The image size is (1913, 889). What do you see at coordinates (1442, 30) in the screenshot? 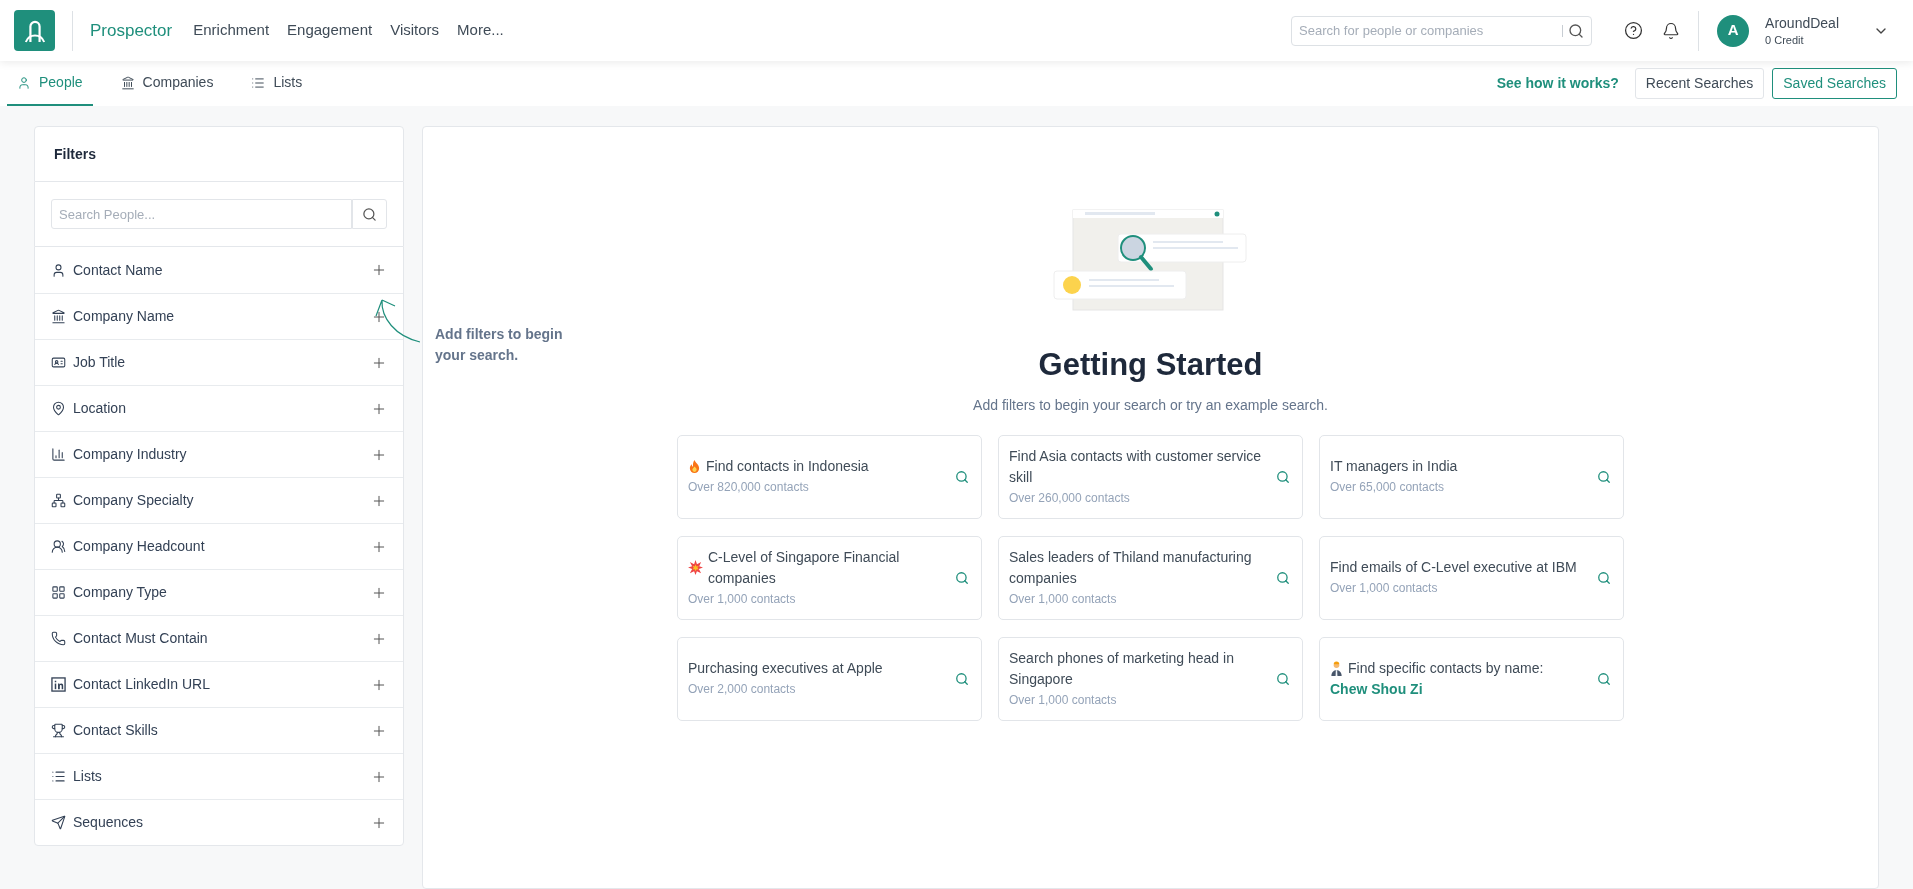
I see `global-search-field: Search for people or companies` at bounding box center [1442, 30].